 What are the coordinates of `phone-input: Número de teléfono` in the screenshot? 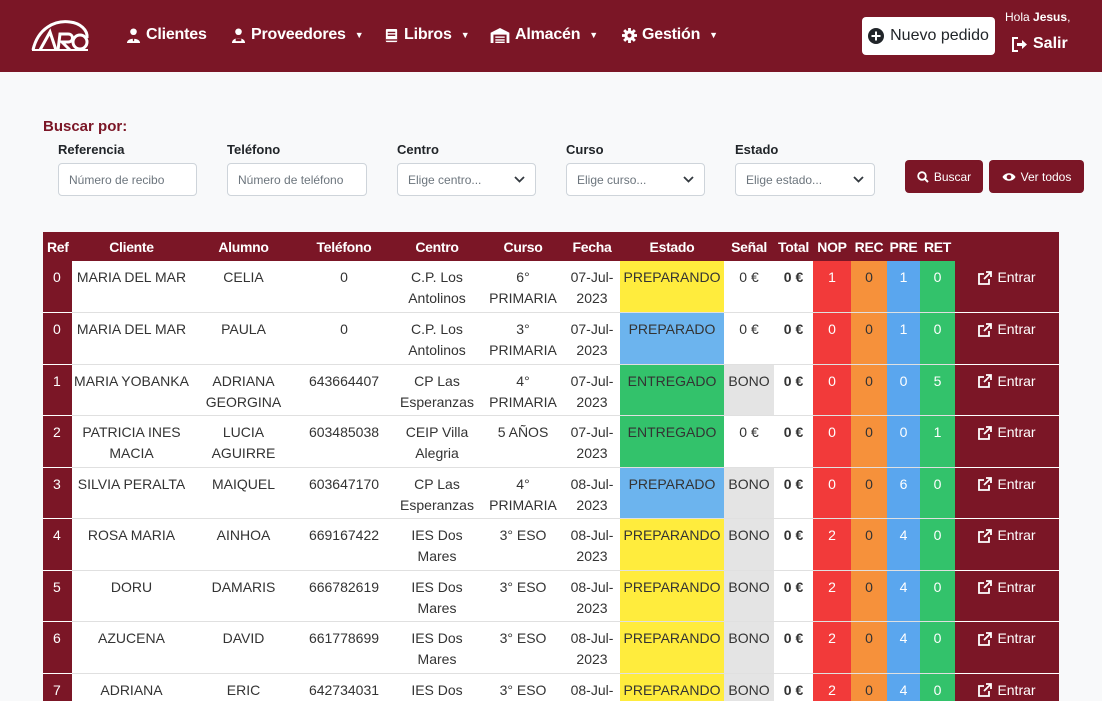 It's located at (297, 179).